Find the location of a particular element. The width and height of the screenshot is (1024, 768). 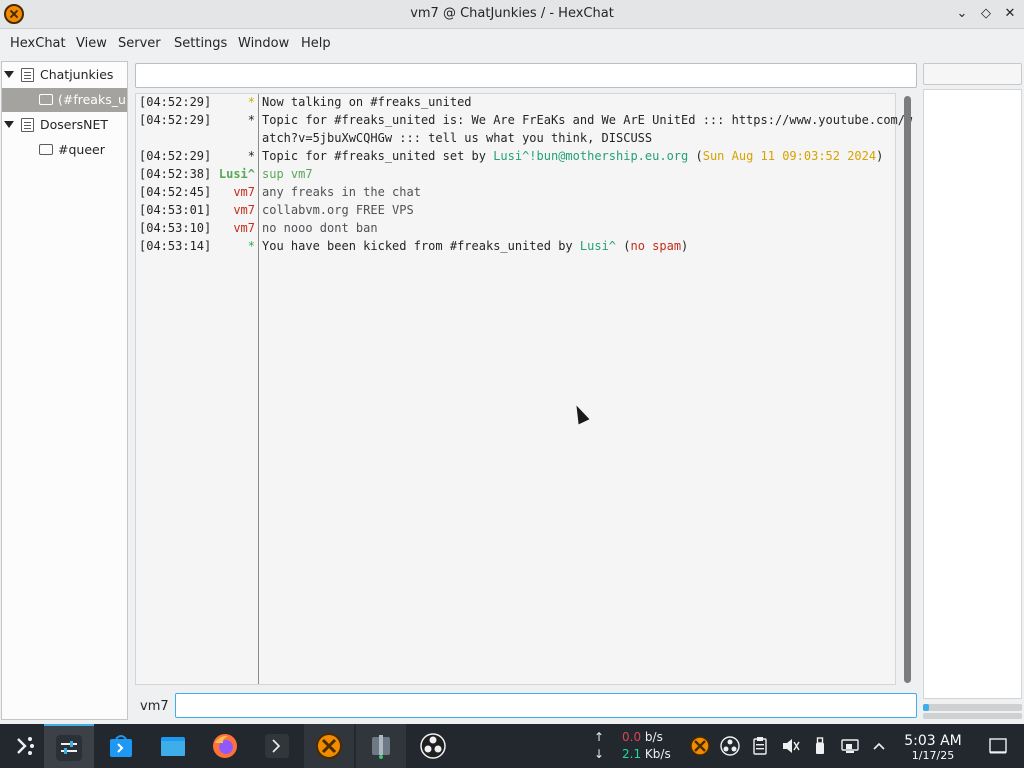

network-installer-button is located at coordinates (381, 746).